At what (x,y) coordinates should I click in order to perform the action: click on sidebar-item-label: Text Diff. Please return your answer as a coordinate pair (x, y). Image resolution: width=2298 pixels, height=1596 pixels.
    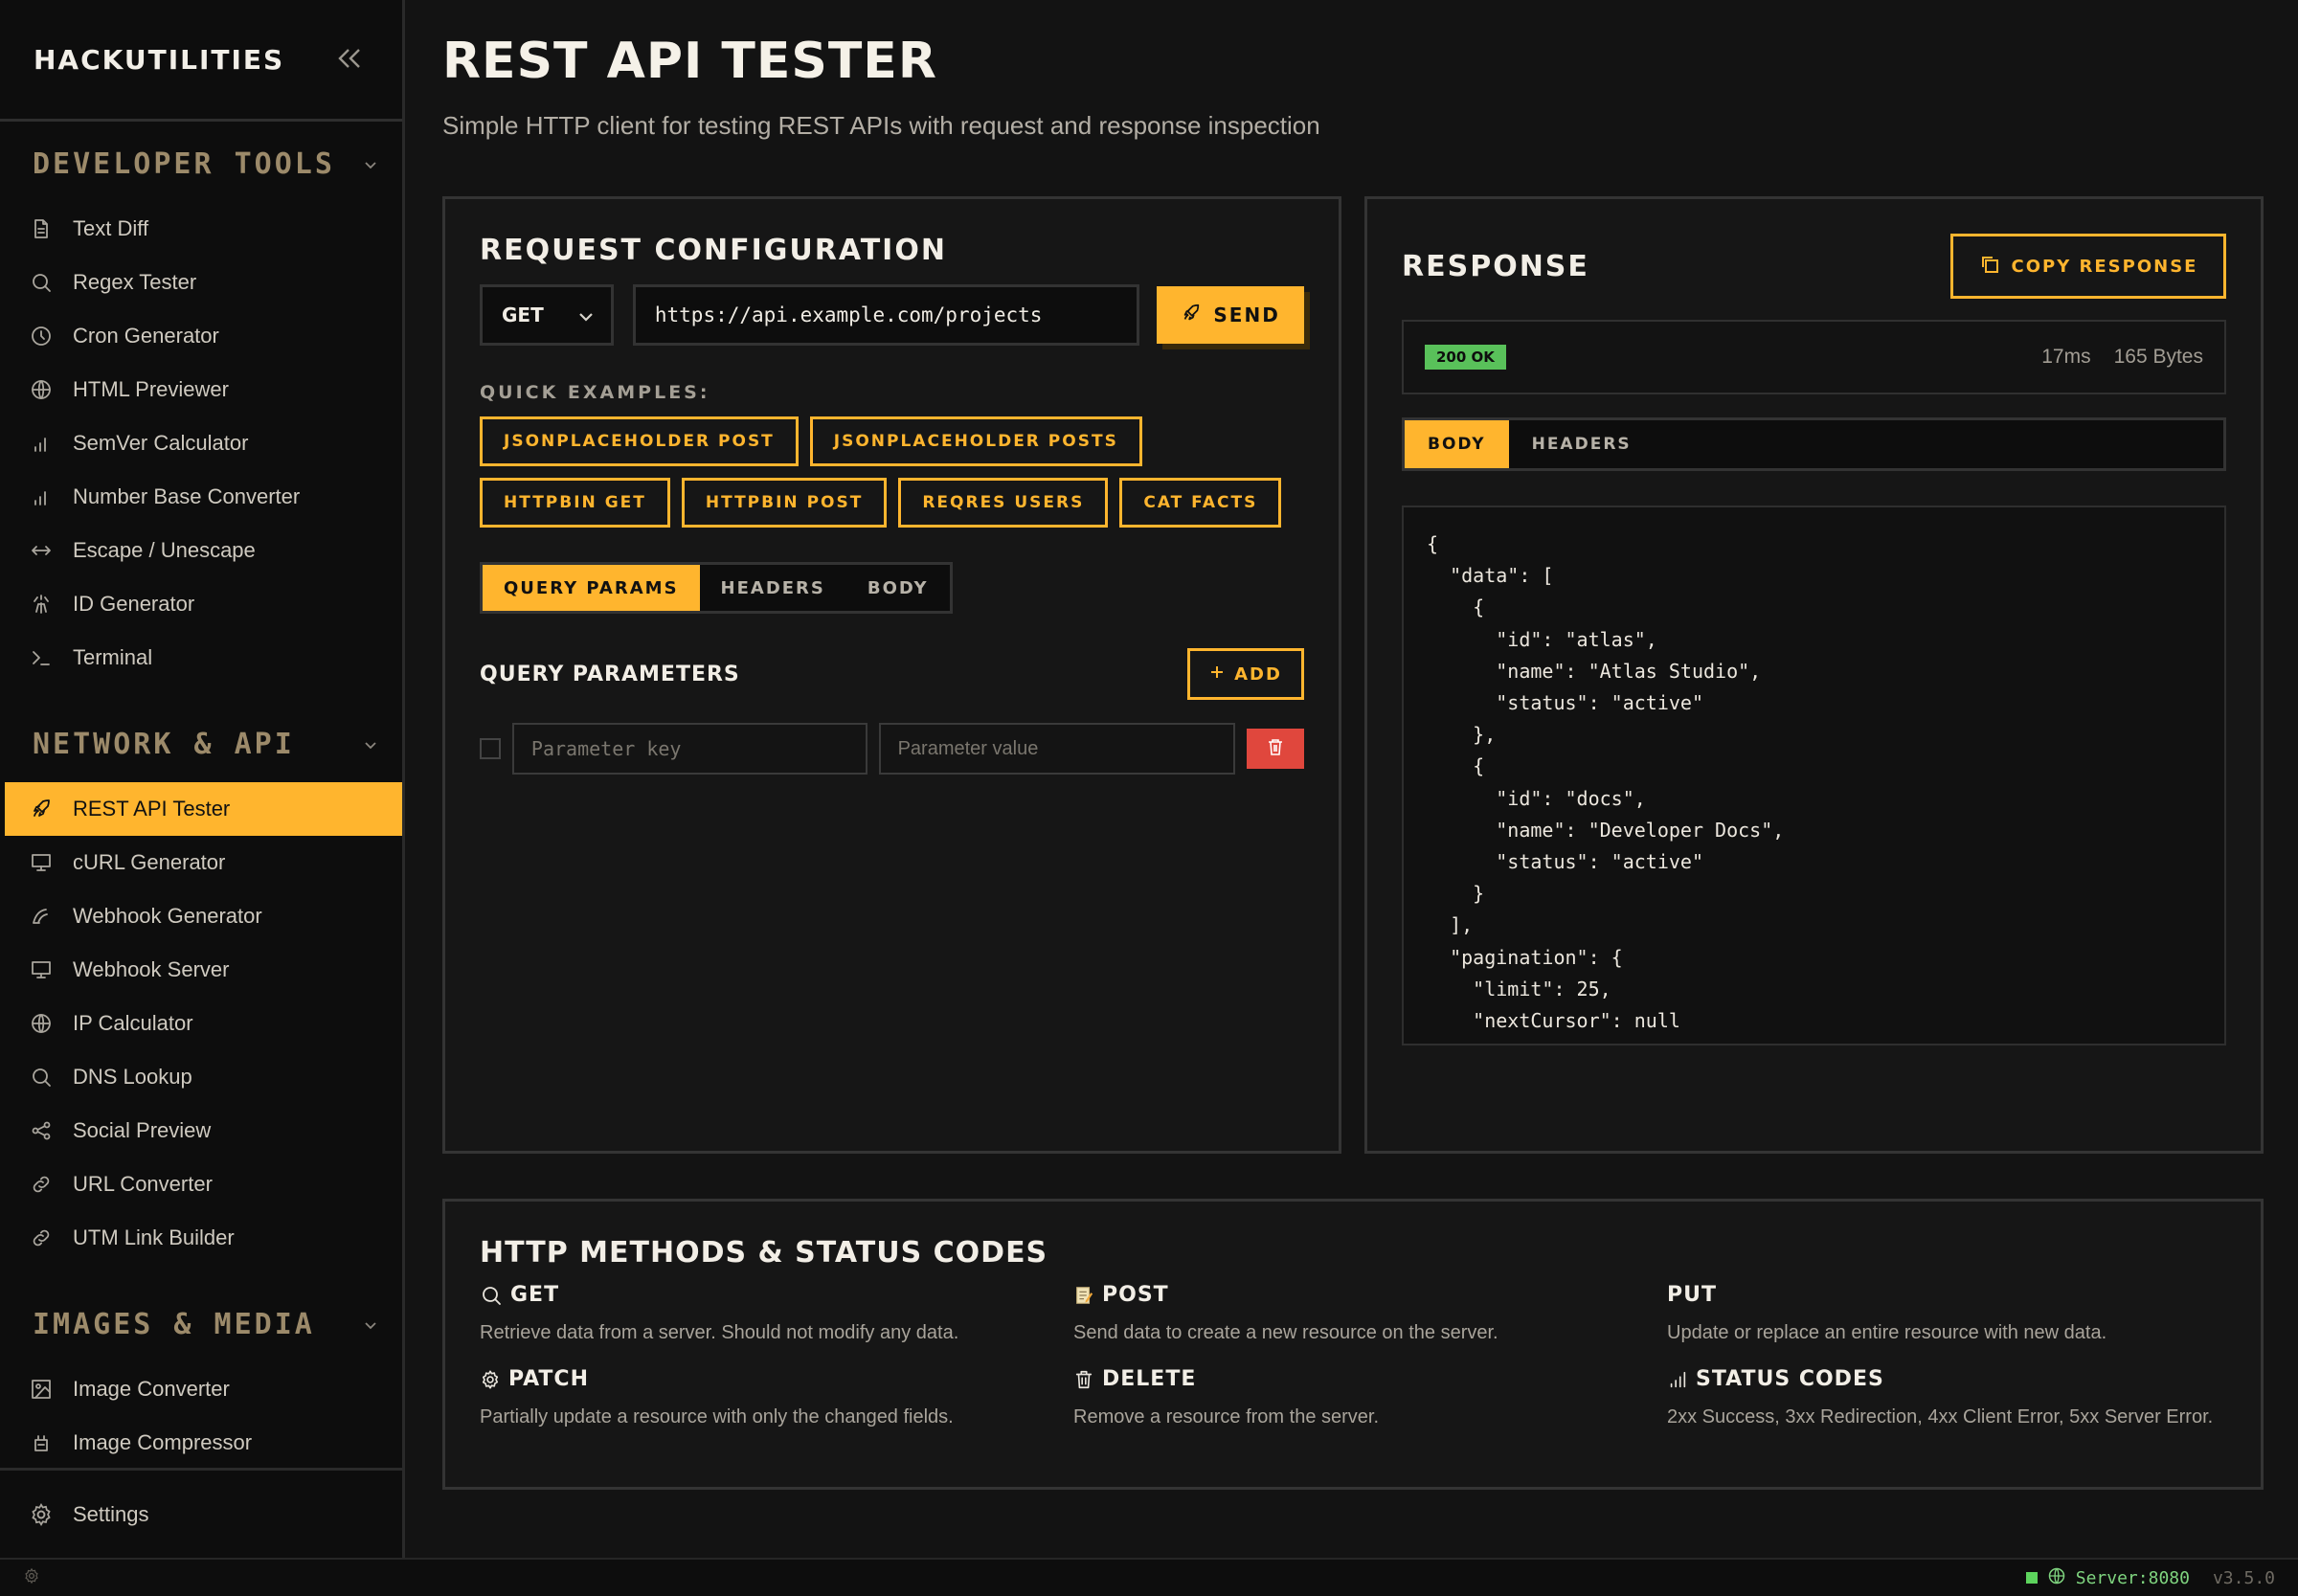
    Looking at the image, I should click on (111, 228).